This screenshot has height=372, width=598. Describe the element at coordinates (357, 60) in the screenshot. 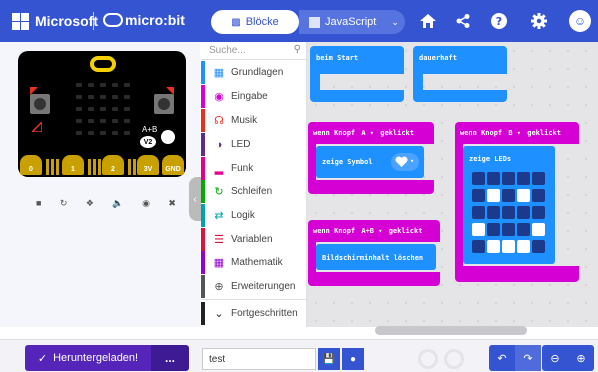

I see `on-start-block: beim Start` at that location.